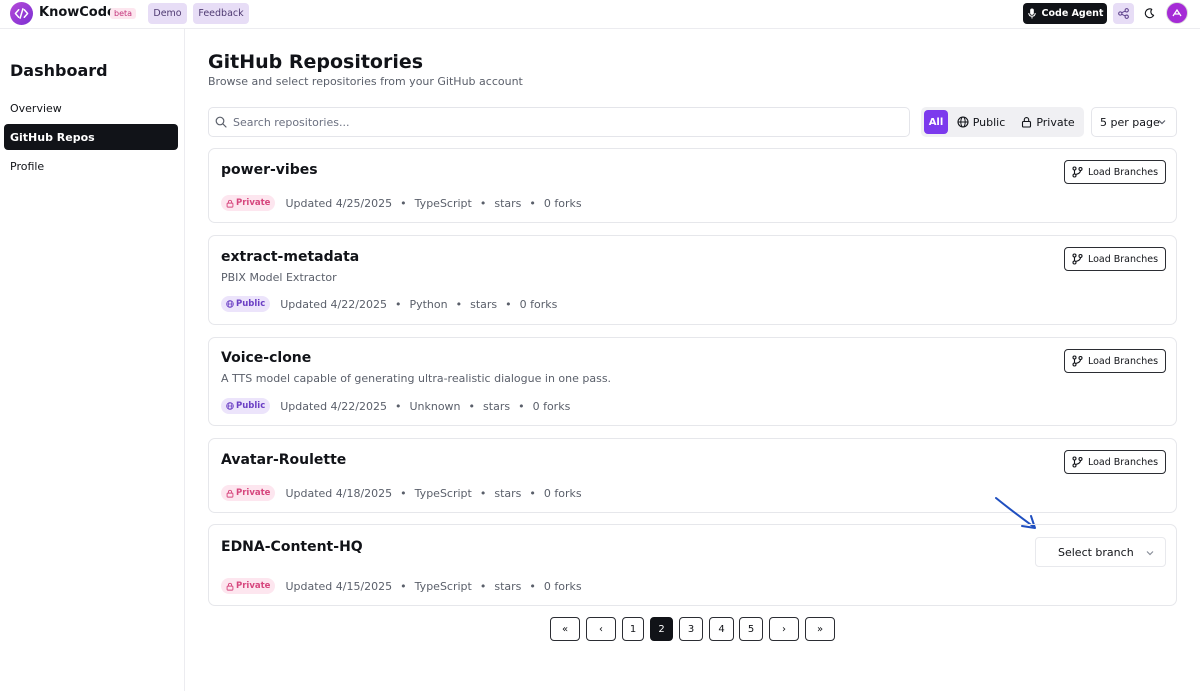 The image size is (1200, 691). Describe the element at coordinates (691, 629) in the screenshot. I see `page-button-3: 3` at that location.